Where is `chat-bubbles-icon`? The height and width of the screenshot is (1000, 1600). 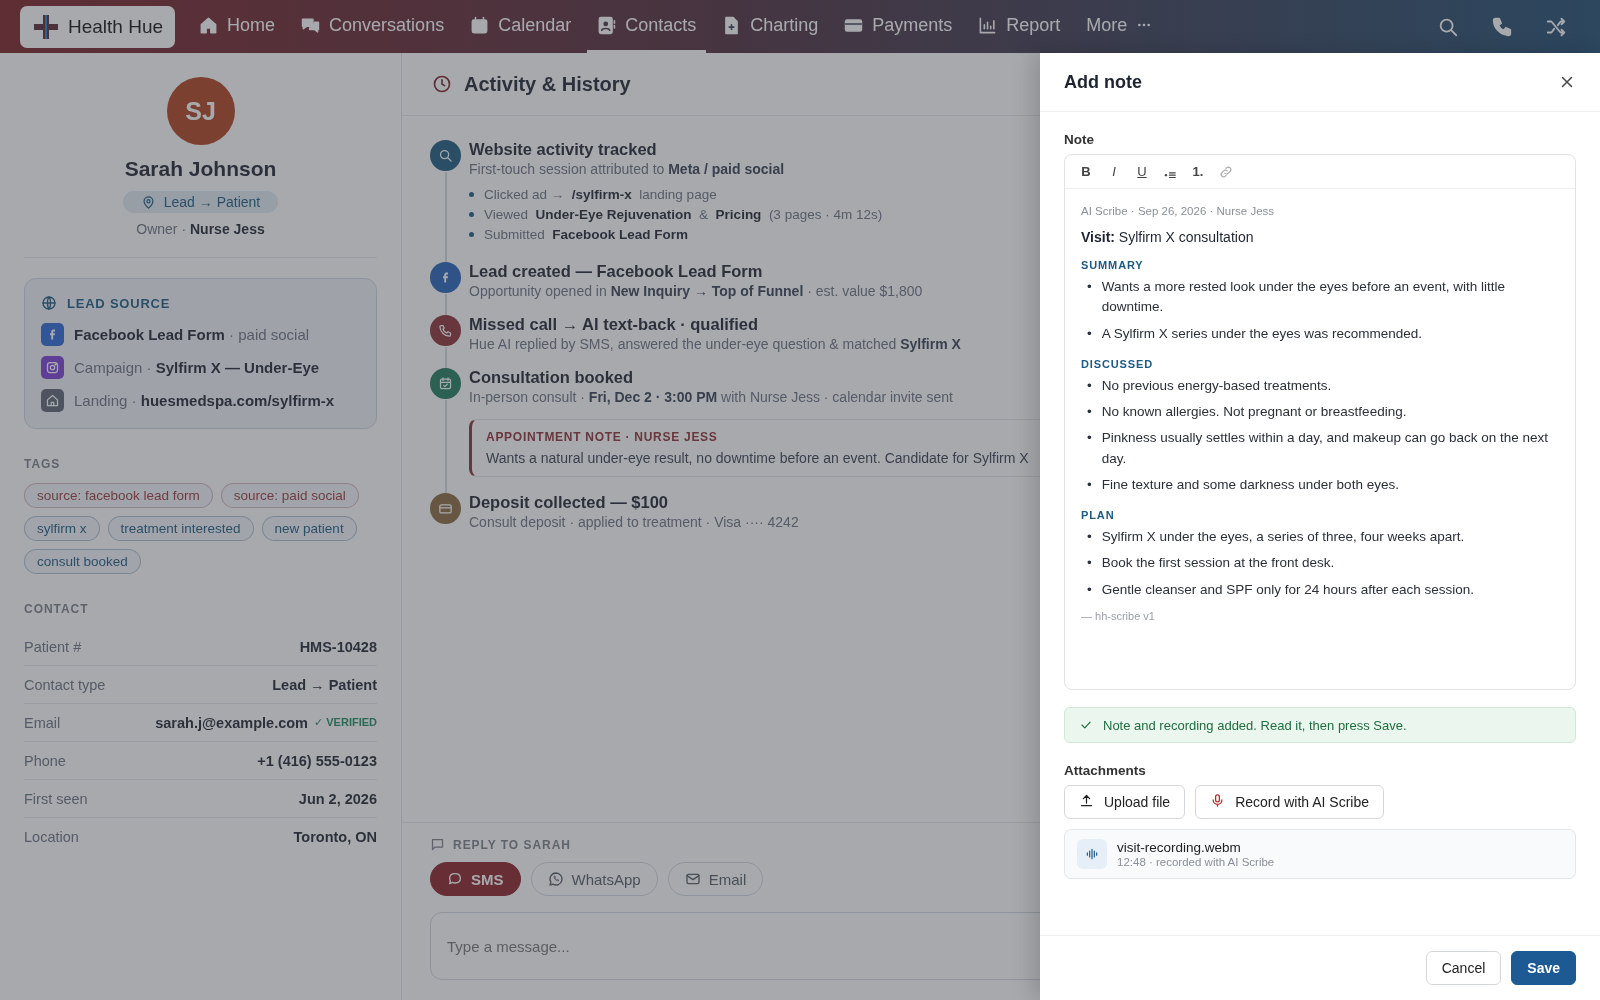
chat-bubbles-icon is located at coordinates (311, 25).